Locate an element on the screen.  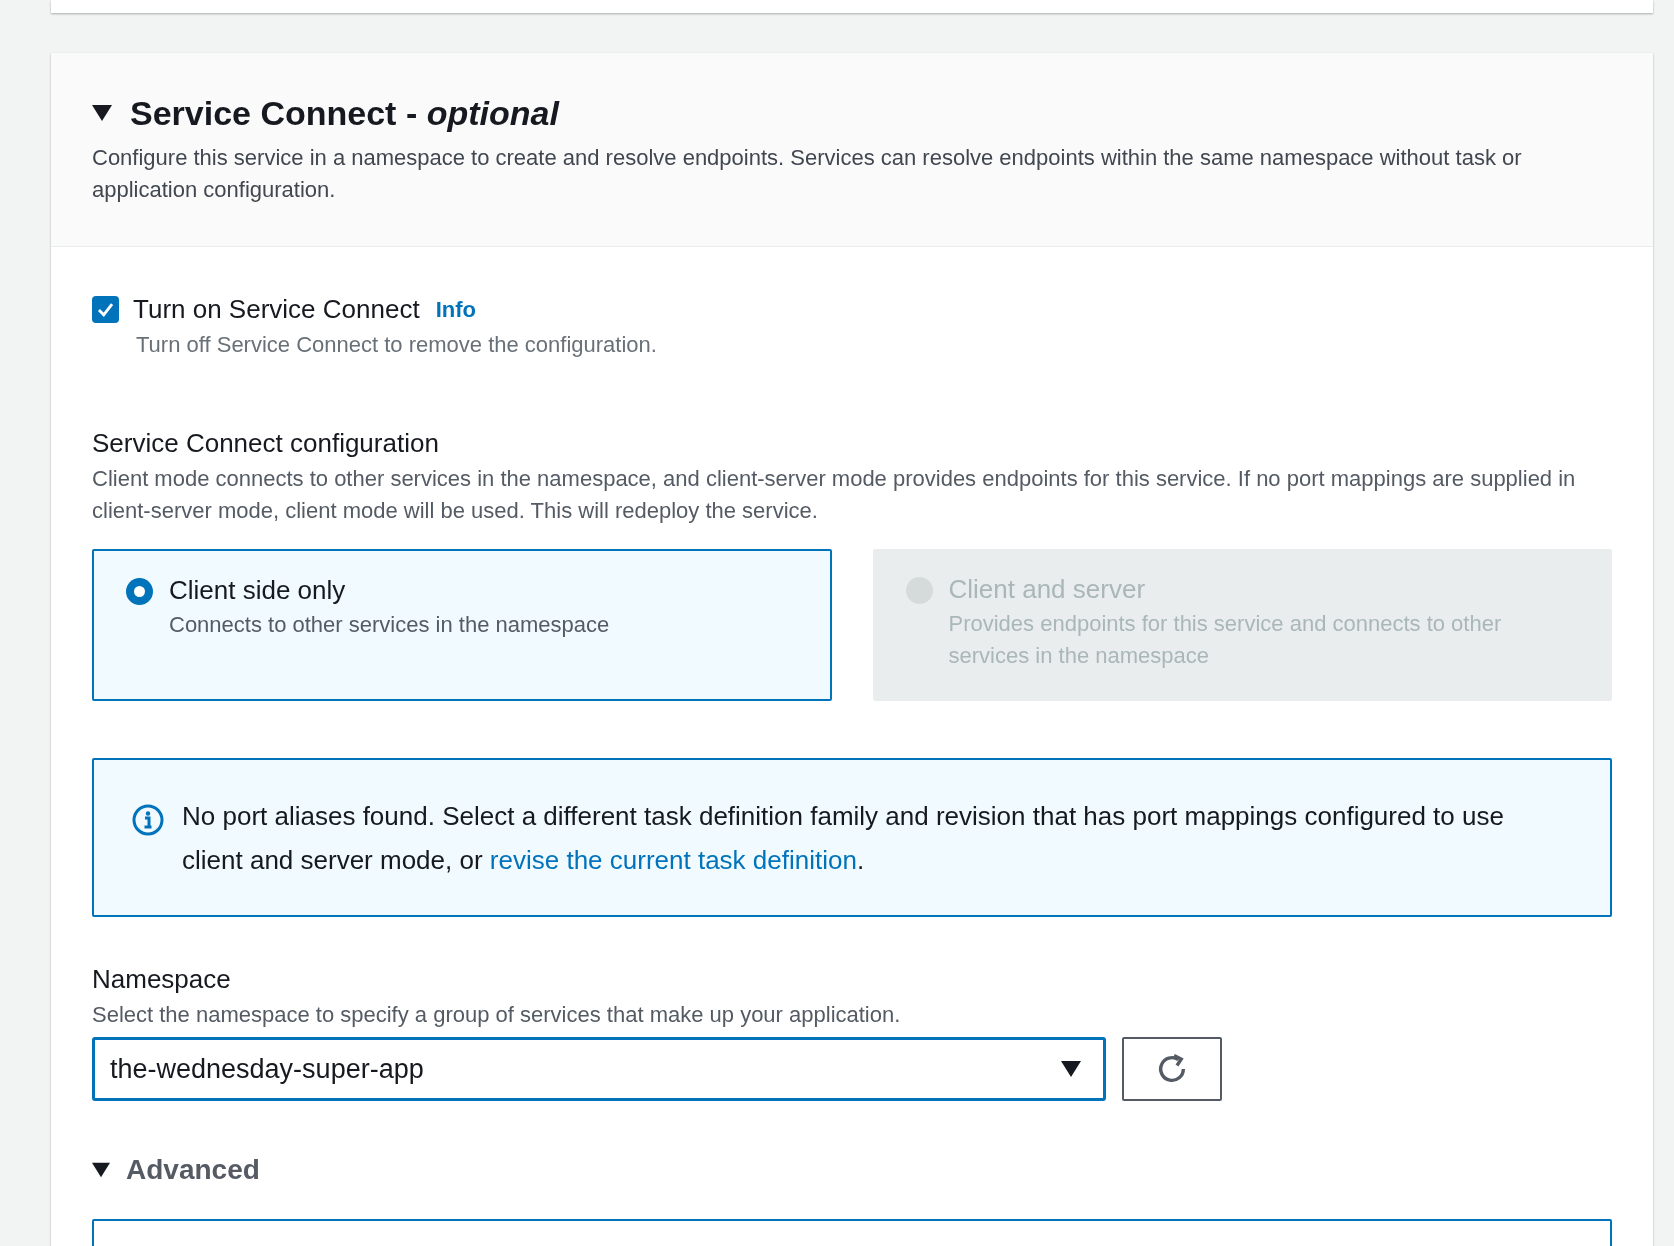
revise-link: revise the current task definition is located at coordinates (673, 860).